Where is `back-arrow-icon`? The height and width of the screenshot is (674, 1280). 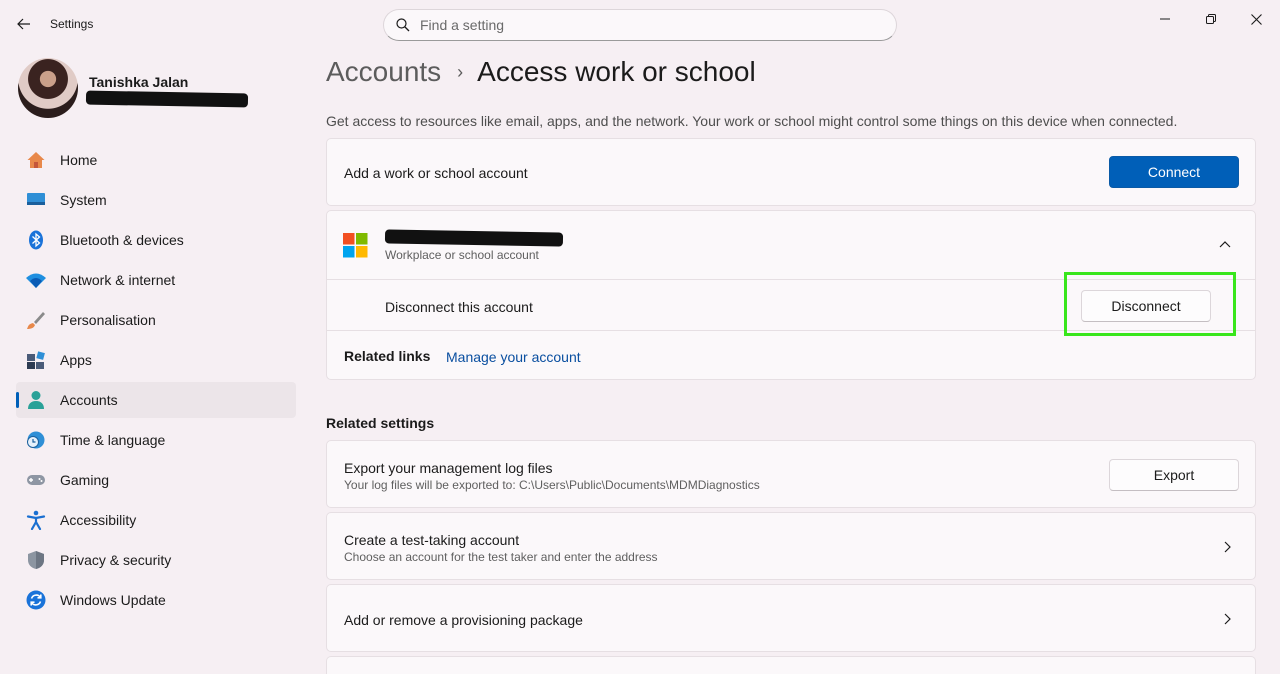 back-arrow-icon is located at coordinates (23, 24).